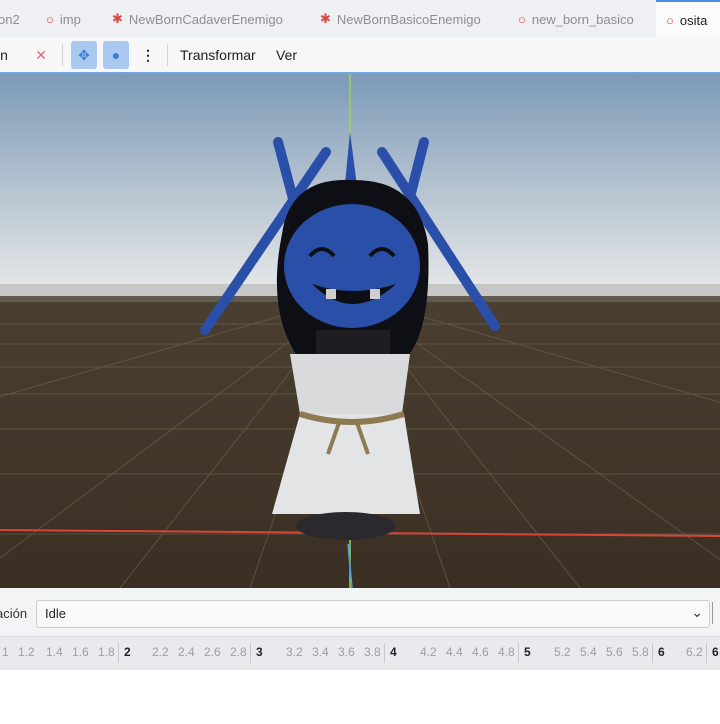 The image size is (720, 724). Describe the element at coordinates (70, 19) in the screenshot. I see `tab-label: imp` at that location.